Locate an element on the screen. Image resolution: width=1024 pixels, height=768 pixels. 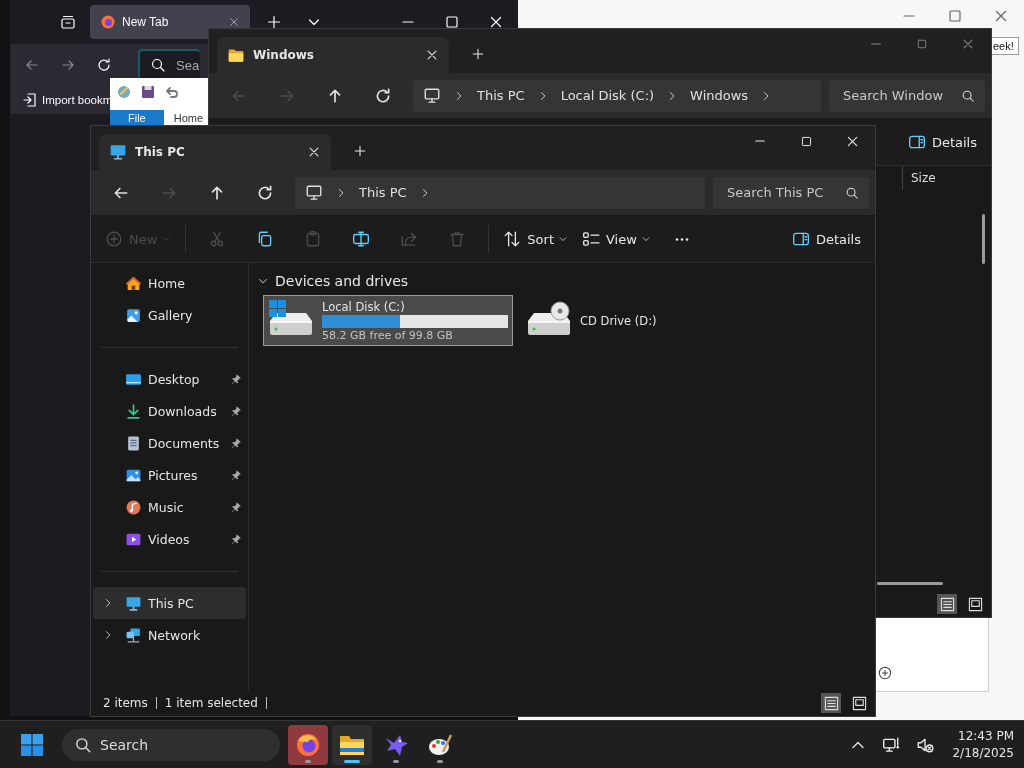
sort-button: Sort is located at coordinates (535, 239).